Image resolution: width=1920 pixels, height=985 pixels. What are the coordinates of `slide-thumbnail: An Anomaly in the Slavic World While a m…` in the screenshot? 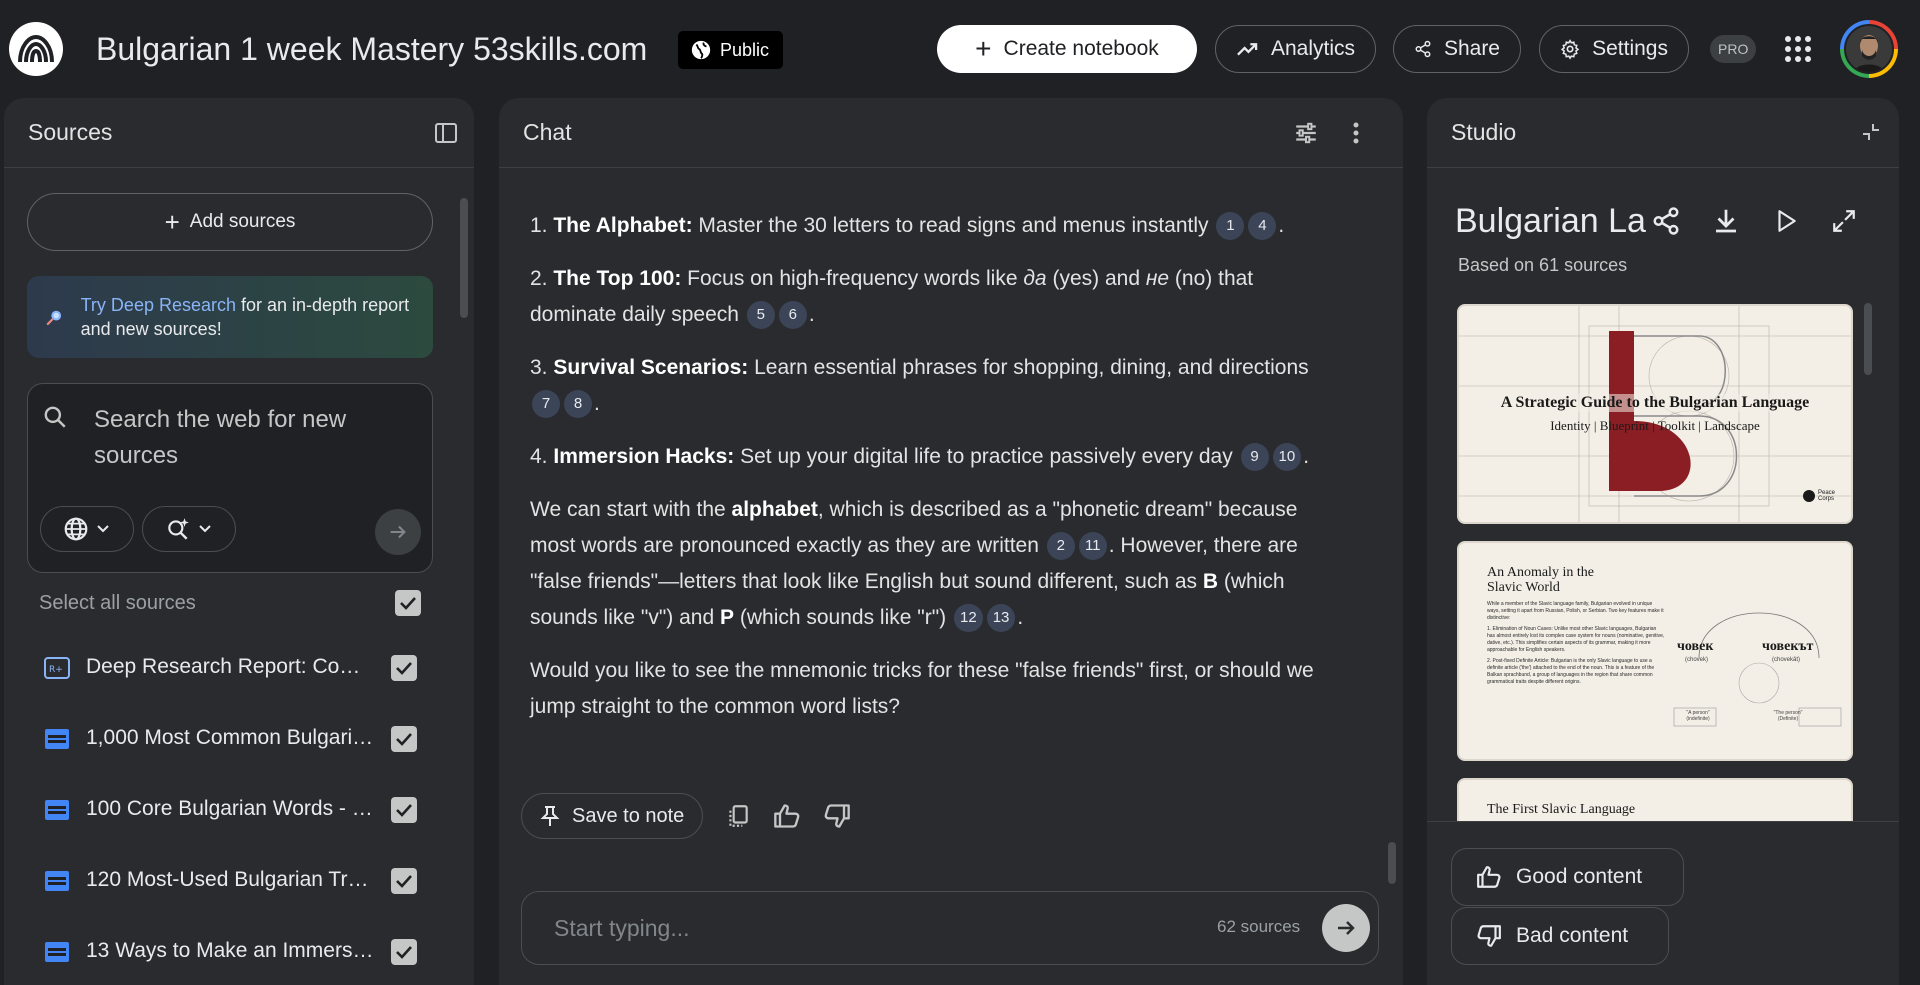 It's located at (1655, 651).